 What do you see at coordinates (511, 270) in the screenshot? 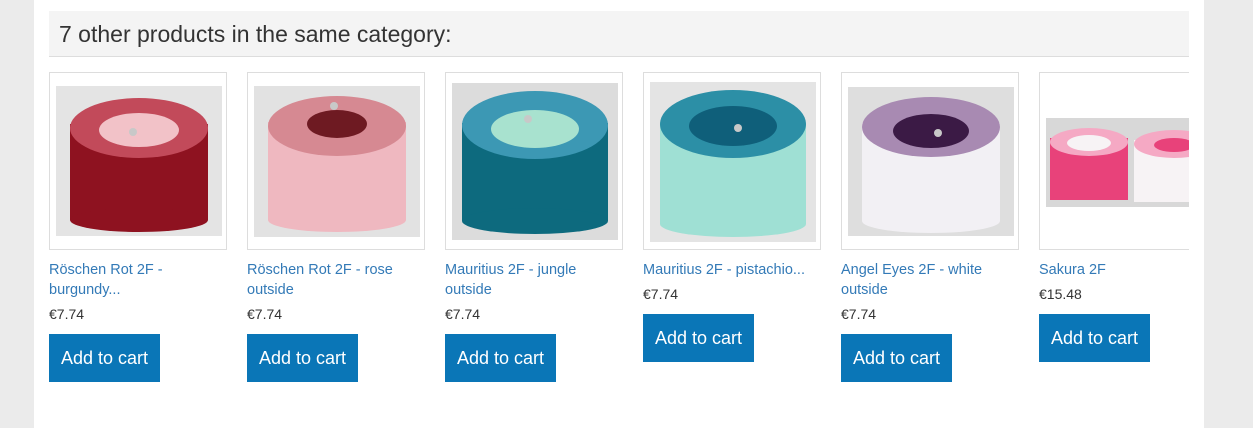
I see `product-name-line: Mauritius 2F - jungle` at bounding box center [511, 270].